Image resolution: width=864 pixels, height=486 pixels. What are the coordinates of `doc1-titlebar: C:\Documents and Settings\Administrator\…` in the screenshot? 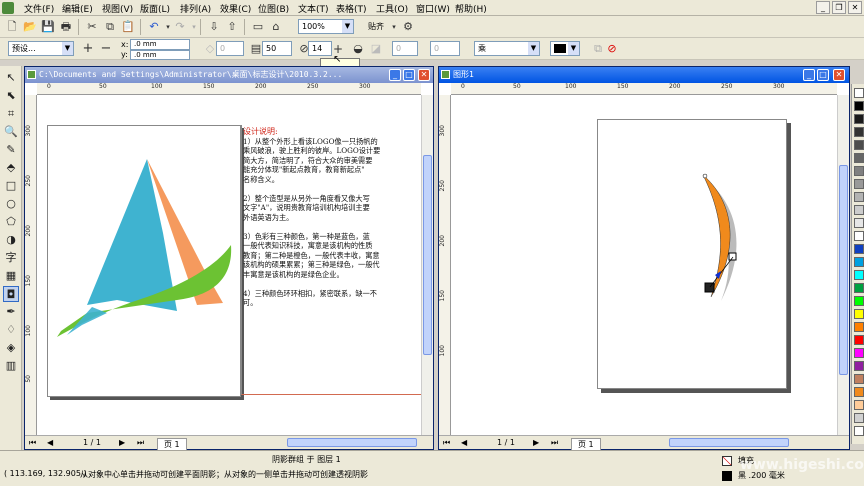 It's located at (229, 75).